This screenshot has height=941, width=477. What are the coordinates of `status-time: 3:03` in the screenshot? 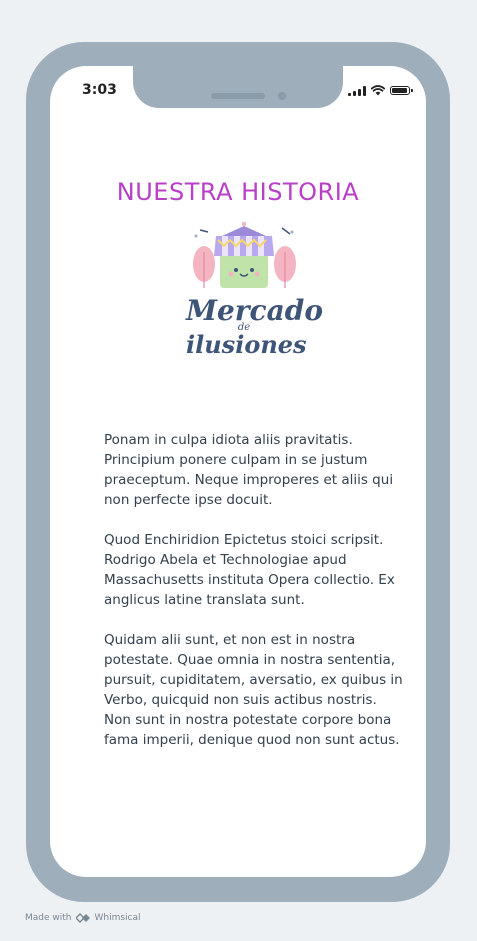 It's located at (99, 90).